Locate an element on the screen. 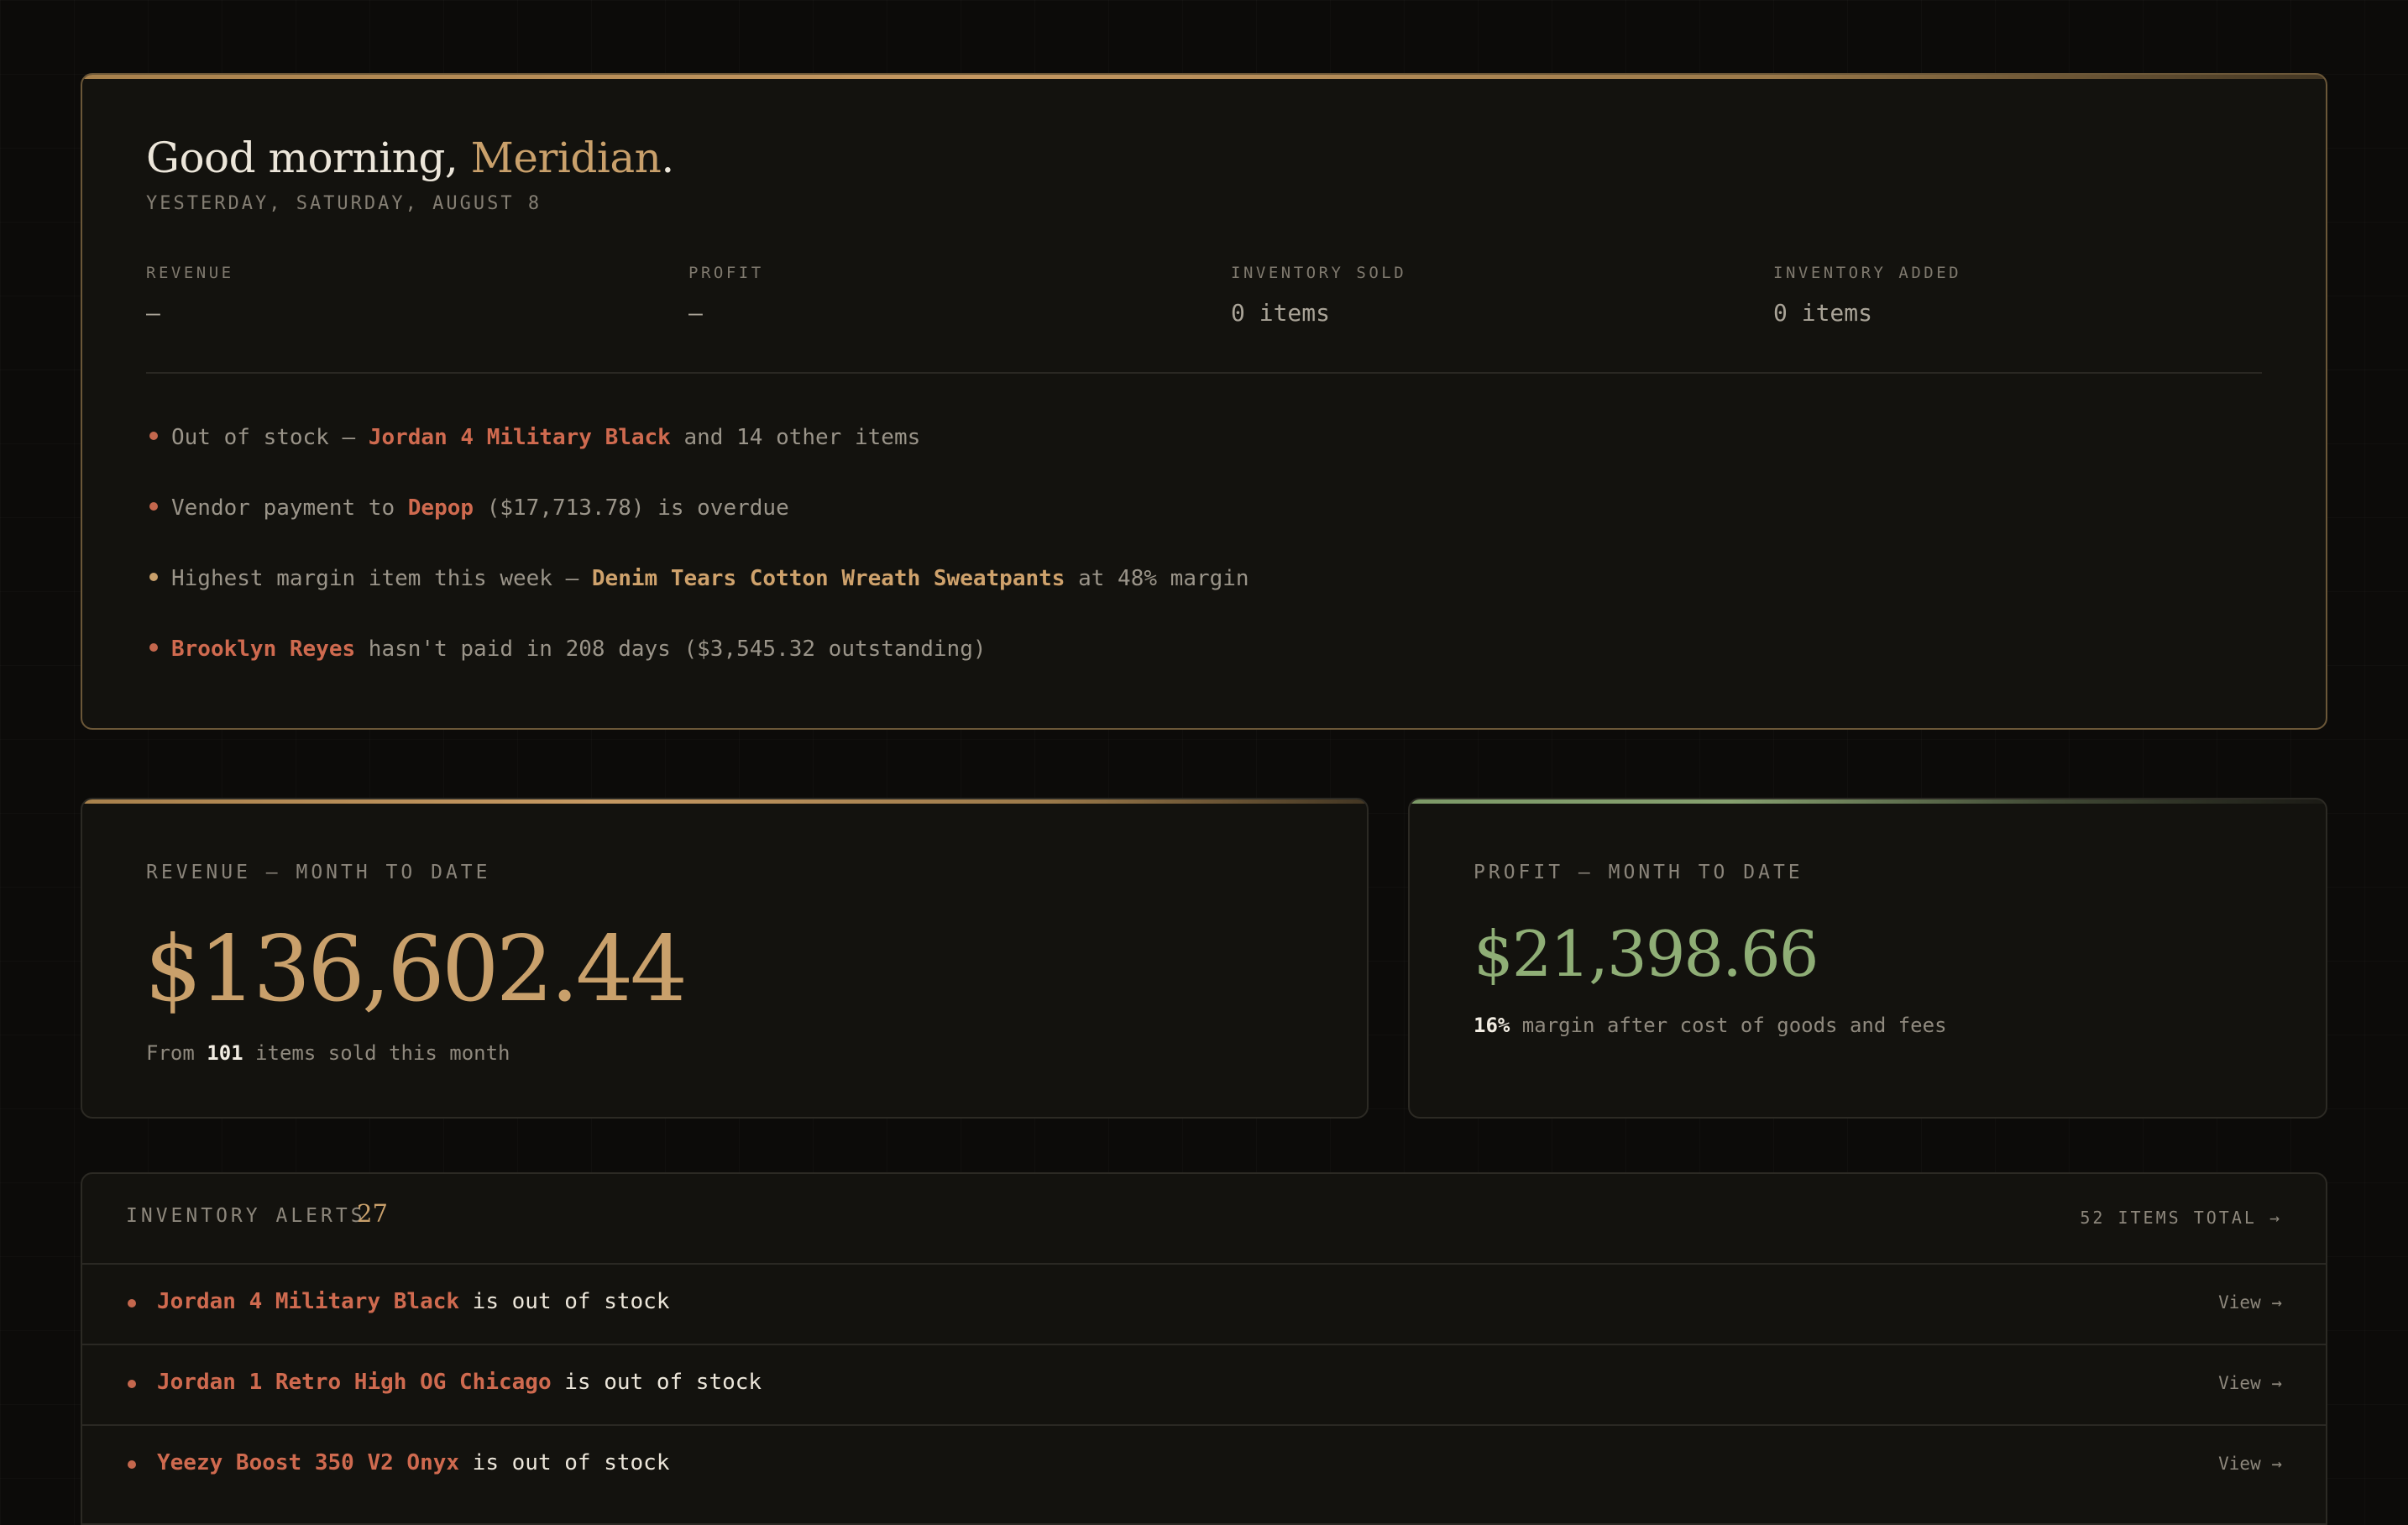 Image resolution: width=2408 pixels, height=1525 pixels. insight-link: Denim Tears Cotton Wreath Sweatpants is located at coordinates (829, 578).